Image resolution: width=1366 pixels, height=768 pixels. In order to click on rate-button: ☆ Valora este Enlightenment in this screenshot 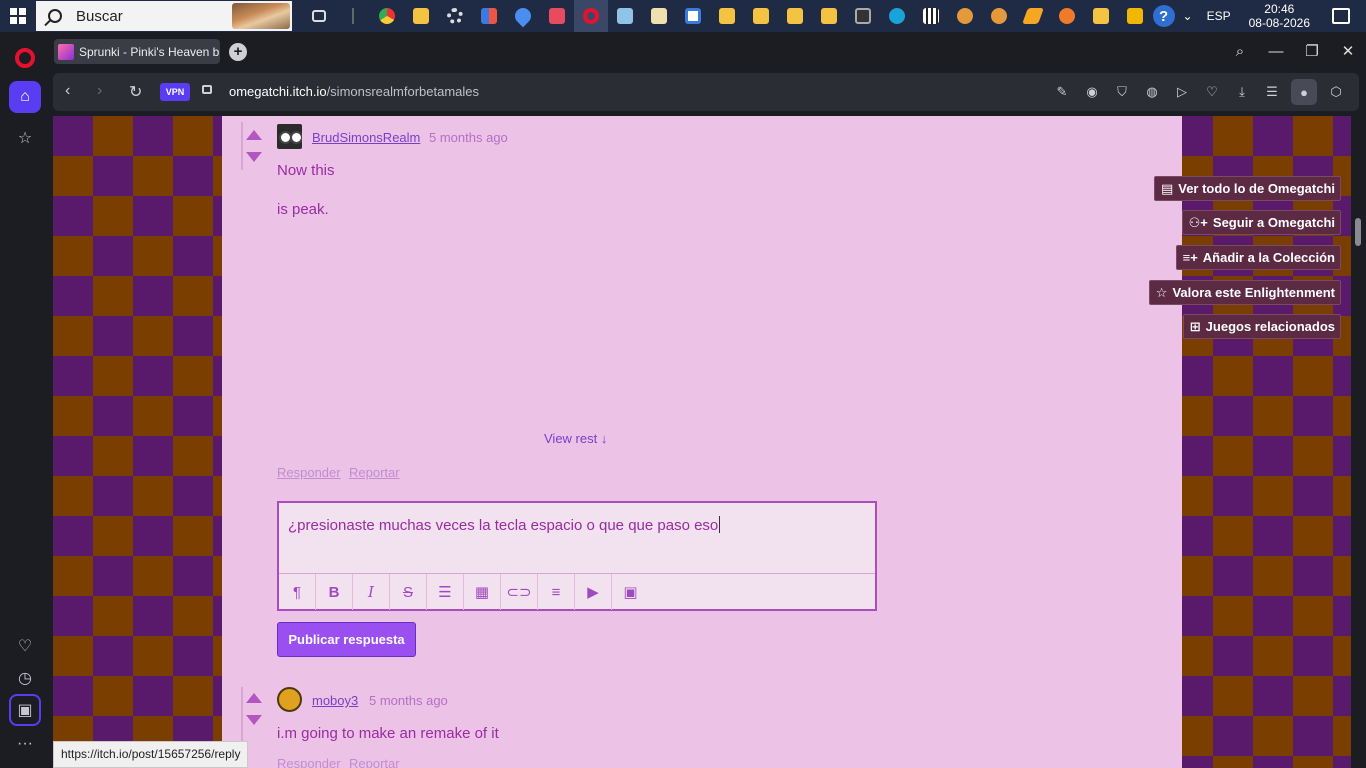, I will do `click(1244, 292)`.